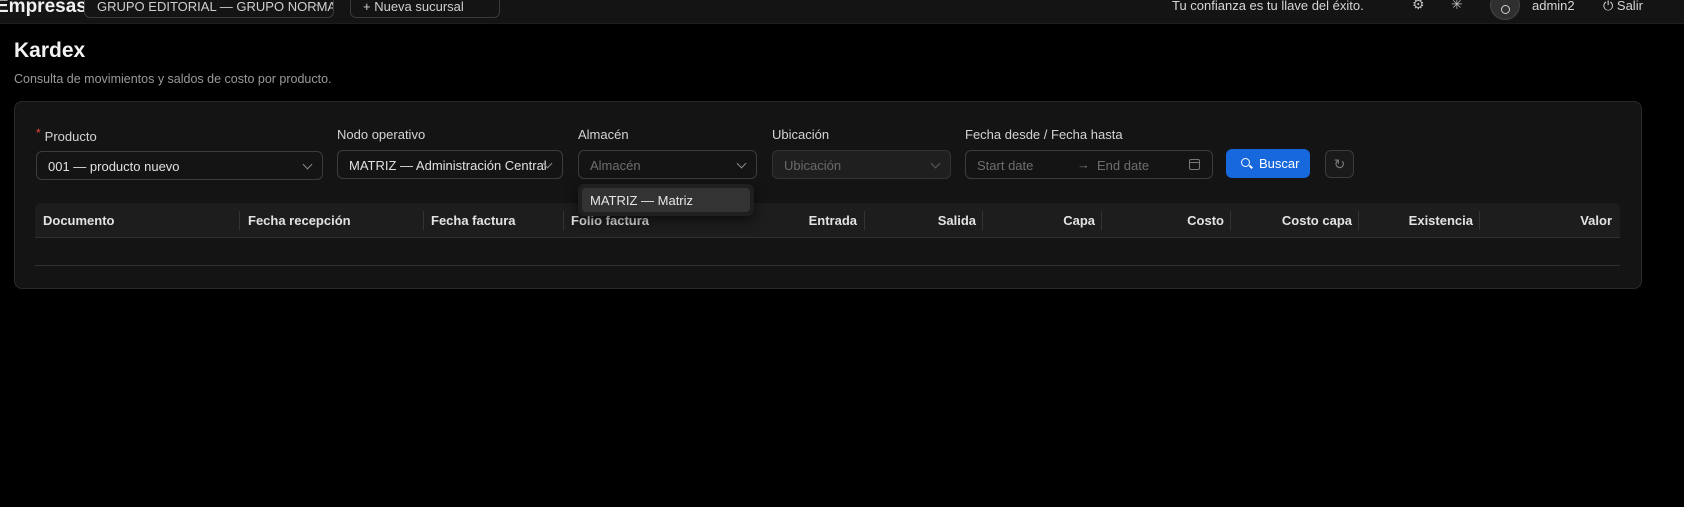 The height and width of the screenshot is (507, 1684). What do you see at coordinates (114, 166) in the screenshot?
I see `product-select-value: 001 — producto nuevo` at bounding box center [114, 166].